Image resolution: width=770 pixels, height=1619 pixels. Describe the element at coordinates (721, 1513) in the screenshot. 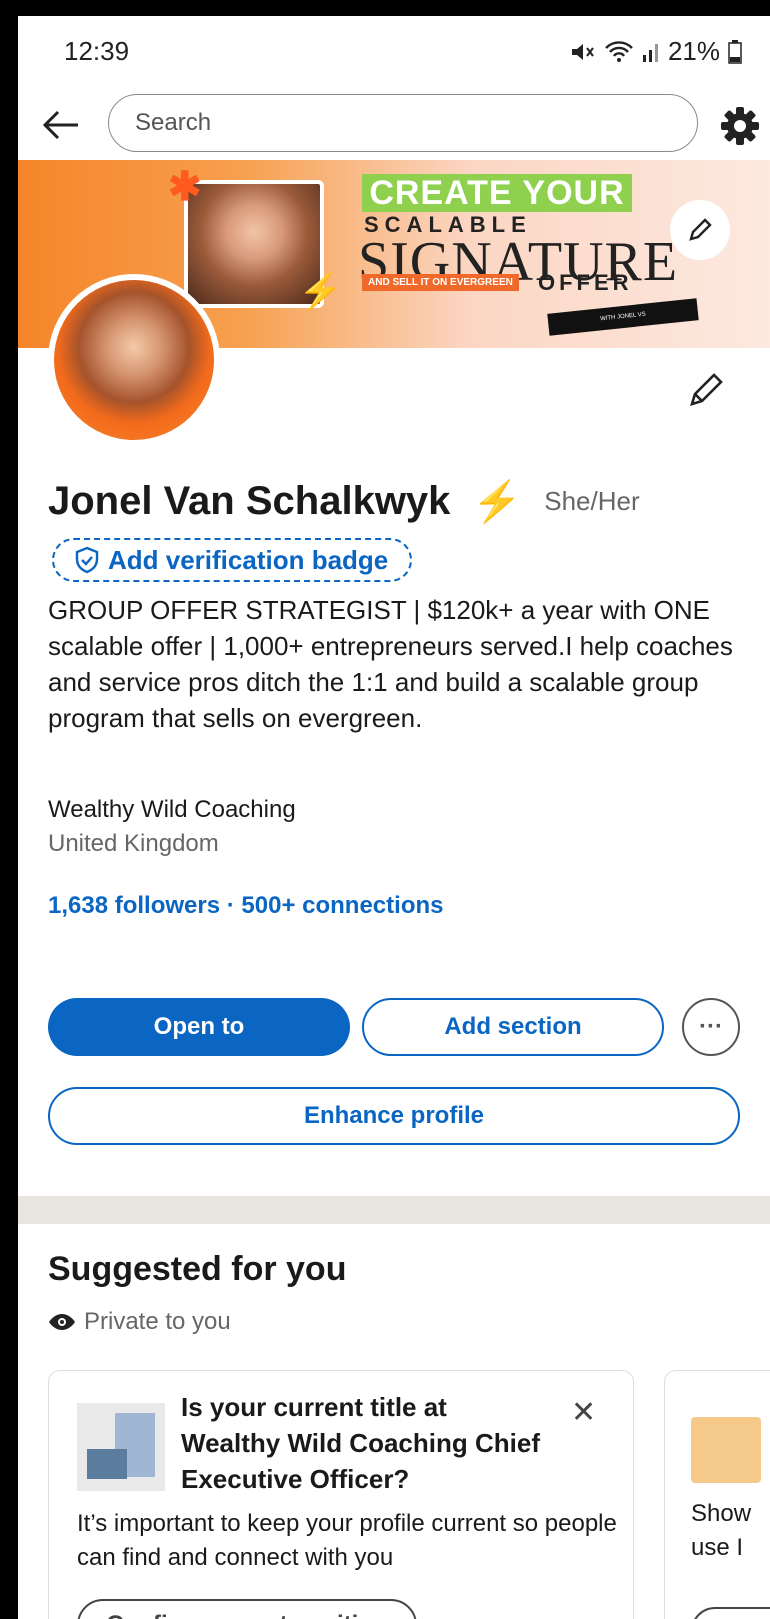

I see `suggestion-2-line1: Show` at that location.